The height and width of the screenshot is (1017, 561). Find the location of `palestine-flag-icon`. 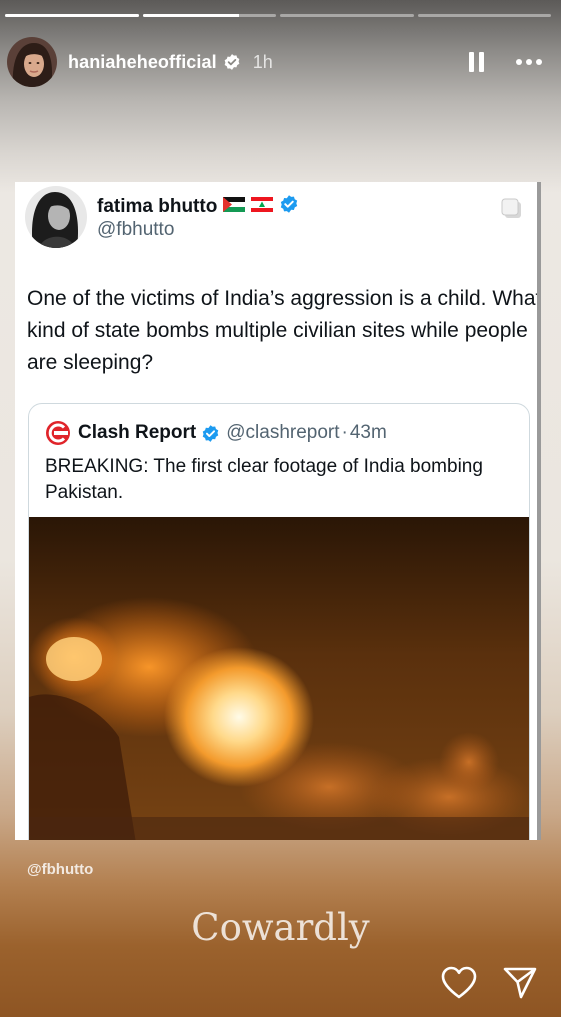

palestine-flag-icon is located at coordinates (234, 207).